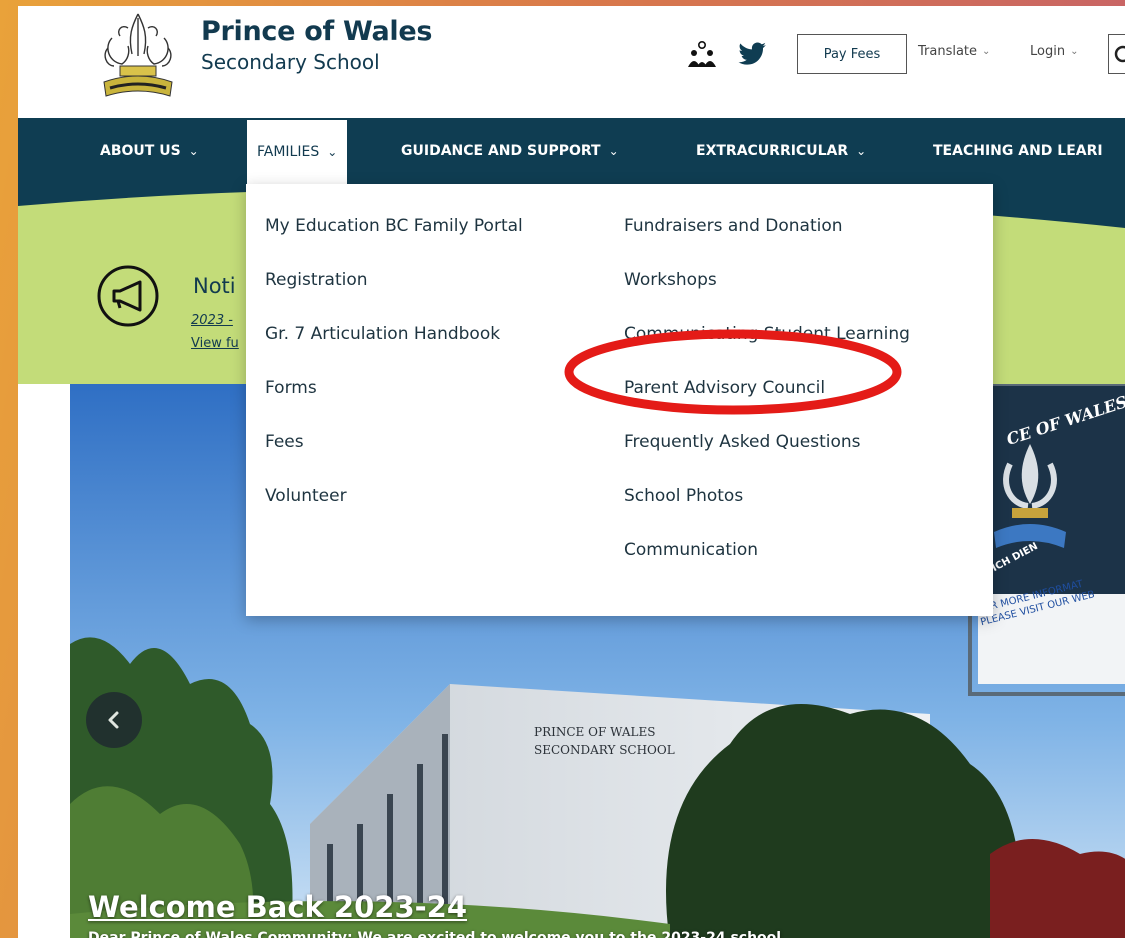 This screenshot has height=938, width=1125. I want to click on brand-subtitle: Secondary School, so click(290, 62).